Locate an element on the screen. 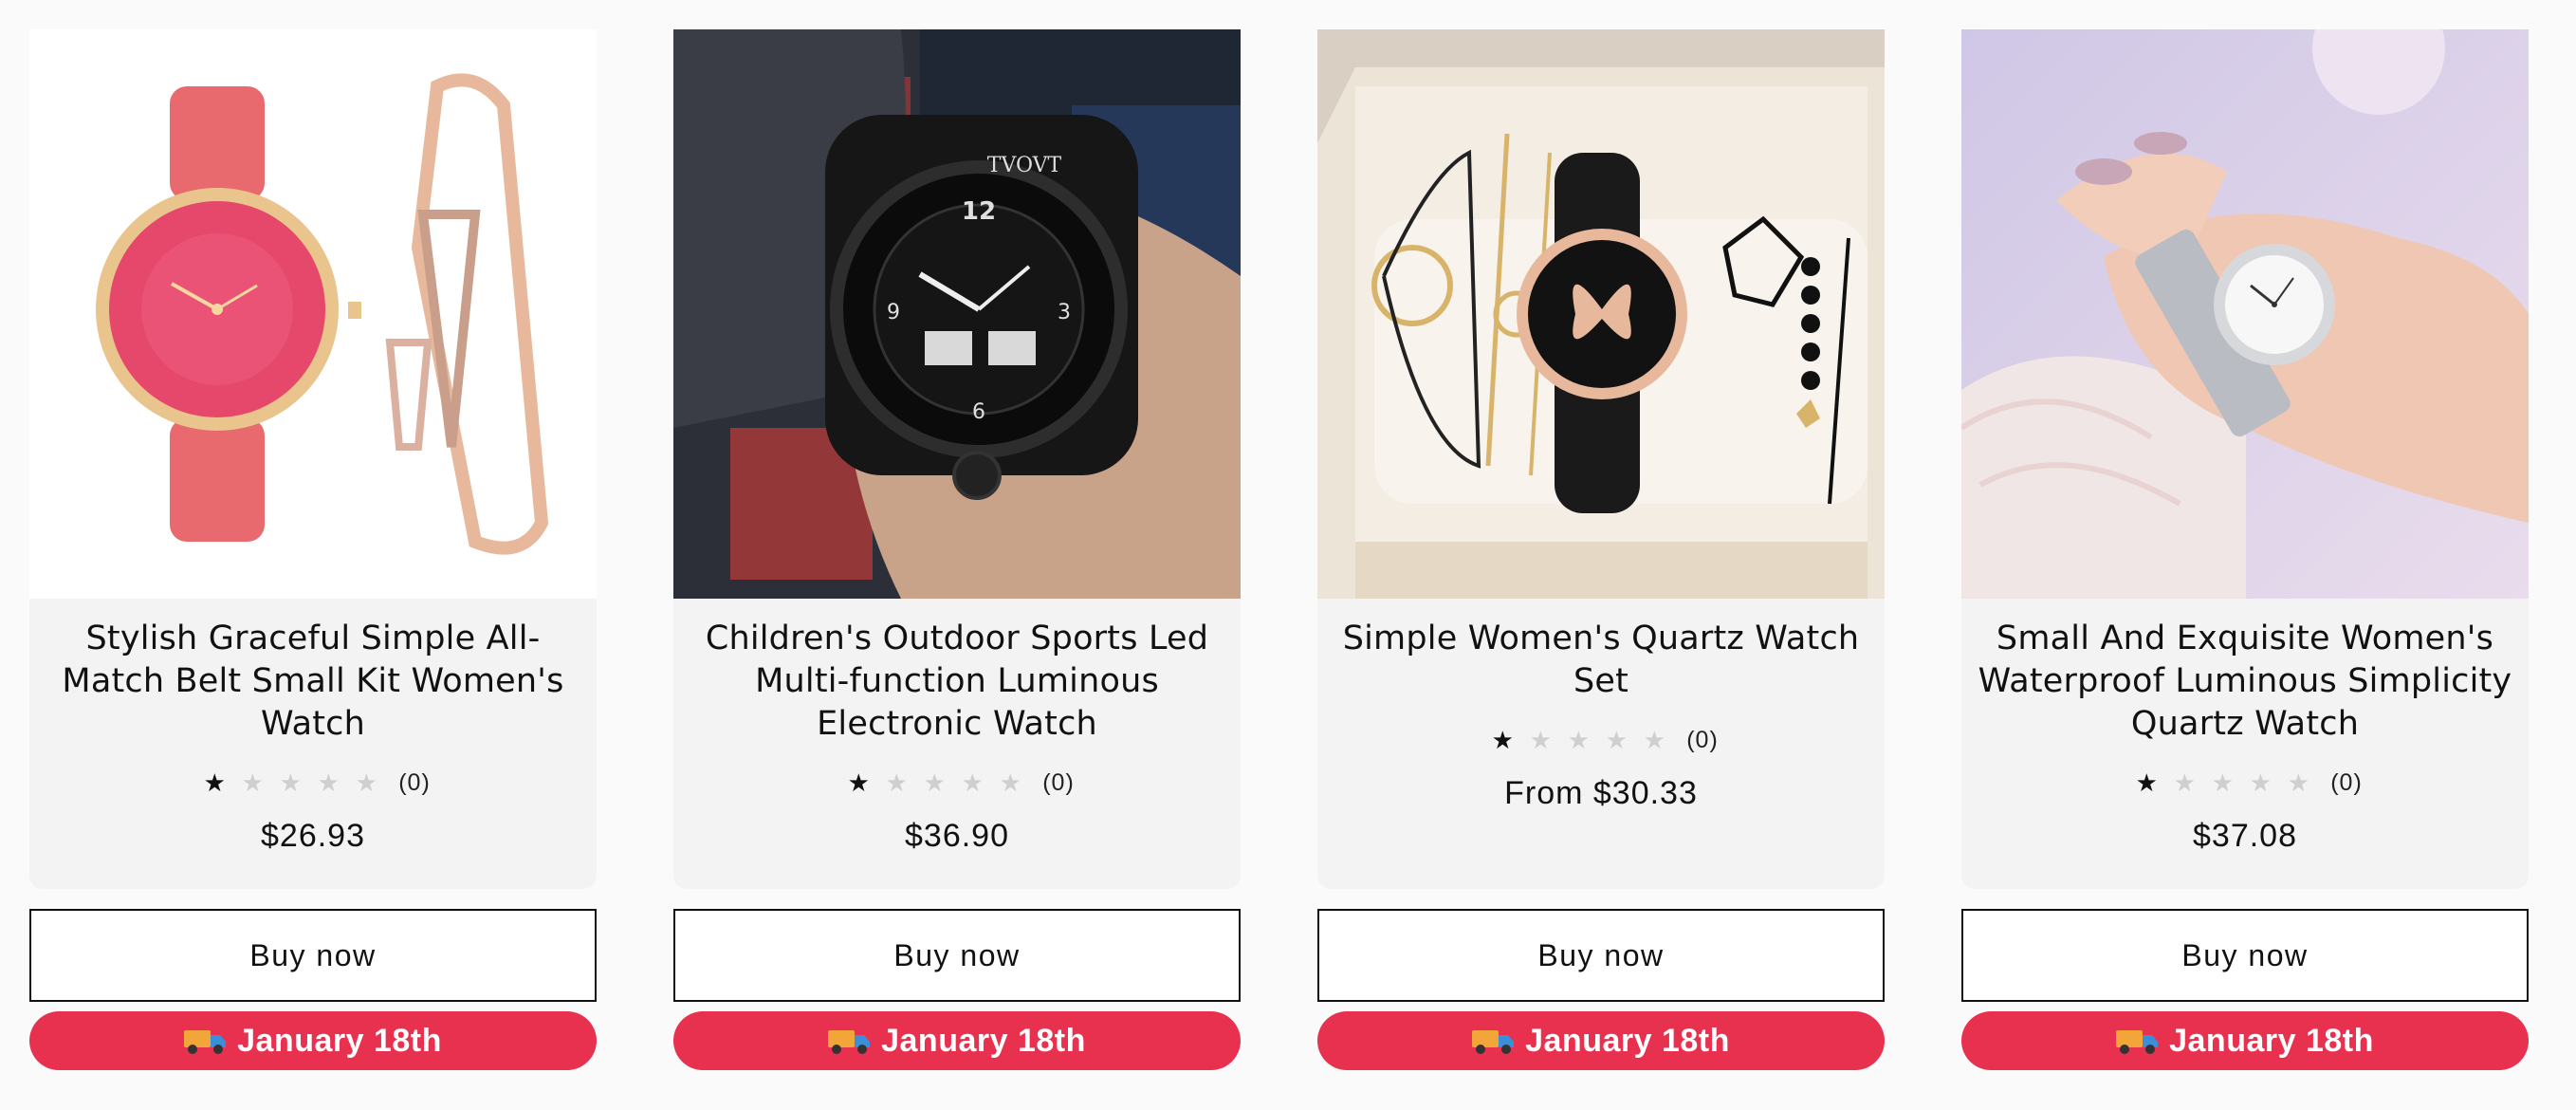 The width and height of the screenshot is (2576, 1110). silver-watch-image is located at coordinates (2245, 314).